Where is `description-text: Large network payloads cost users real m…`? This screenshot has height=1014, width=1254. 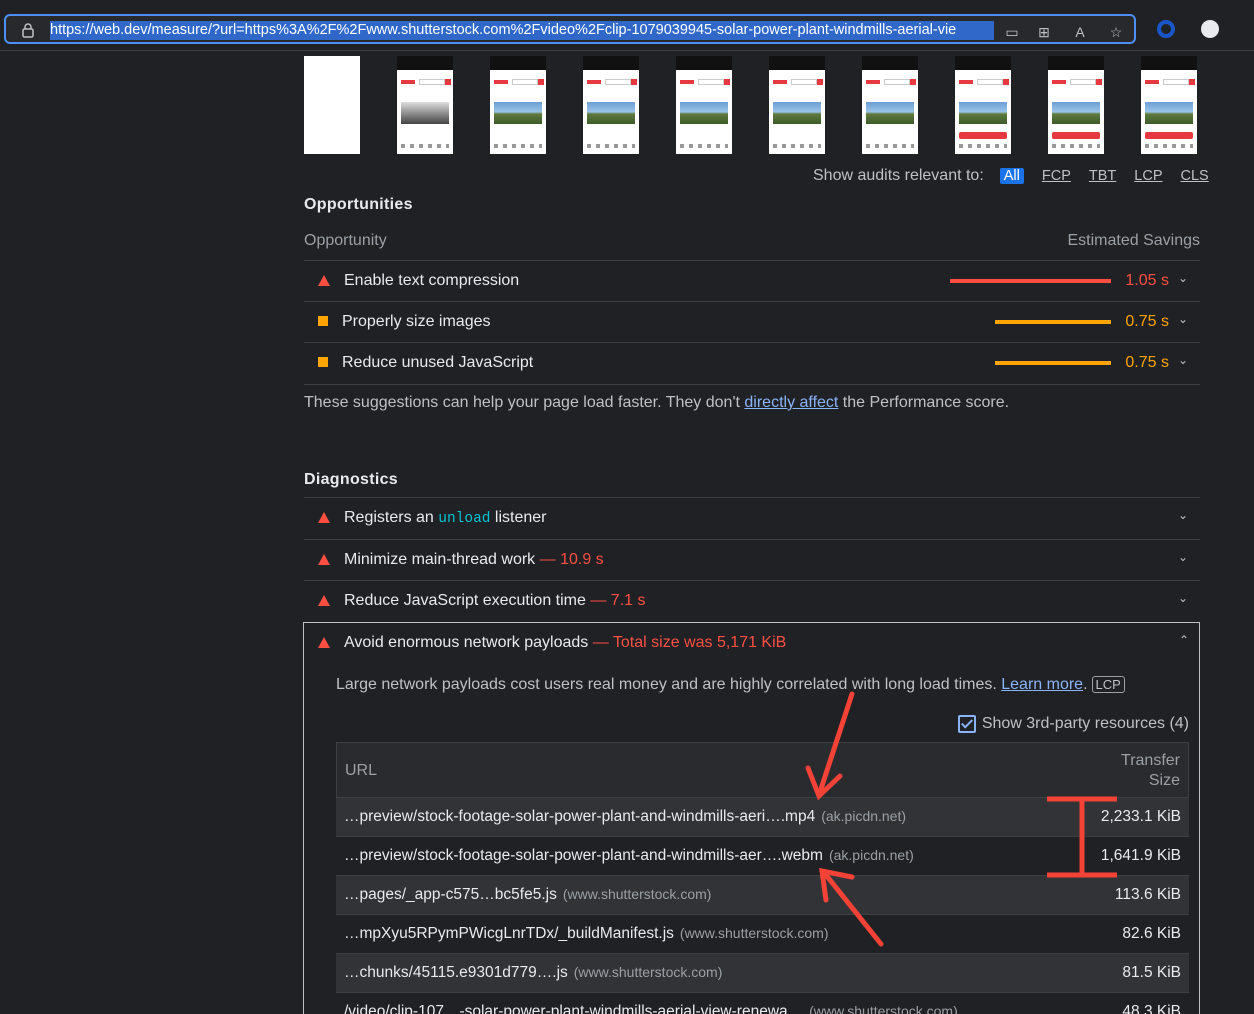
description-text: Large network payloads cost users real m… is located at coordinates (669, 684).